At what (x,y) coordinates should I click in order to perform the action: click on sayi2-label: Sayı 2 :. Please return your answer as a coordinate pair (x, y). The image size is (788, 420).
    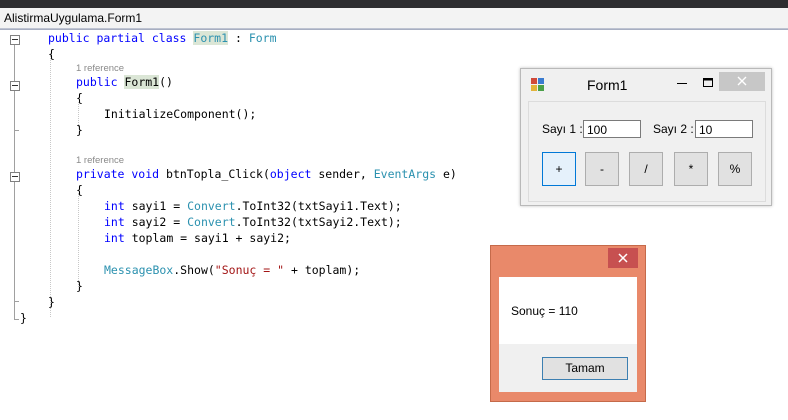
    Looking at the image, I should click on (673, 129).